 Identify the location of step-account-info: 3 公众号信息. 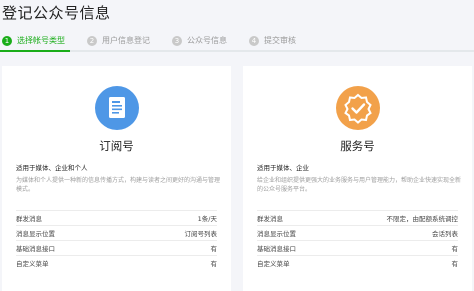
(199, 40).